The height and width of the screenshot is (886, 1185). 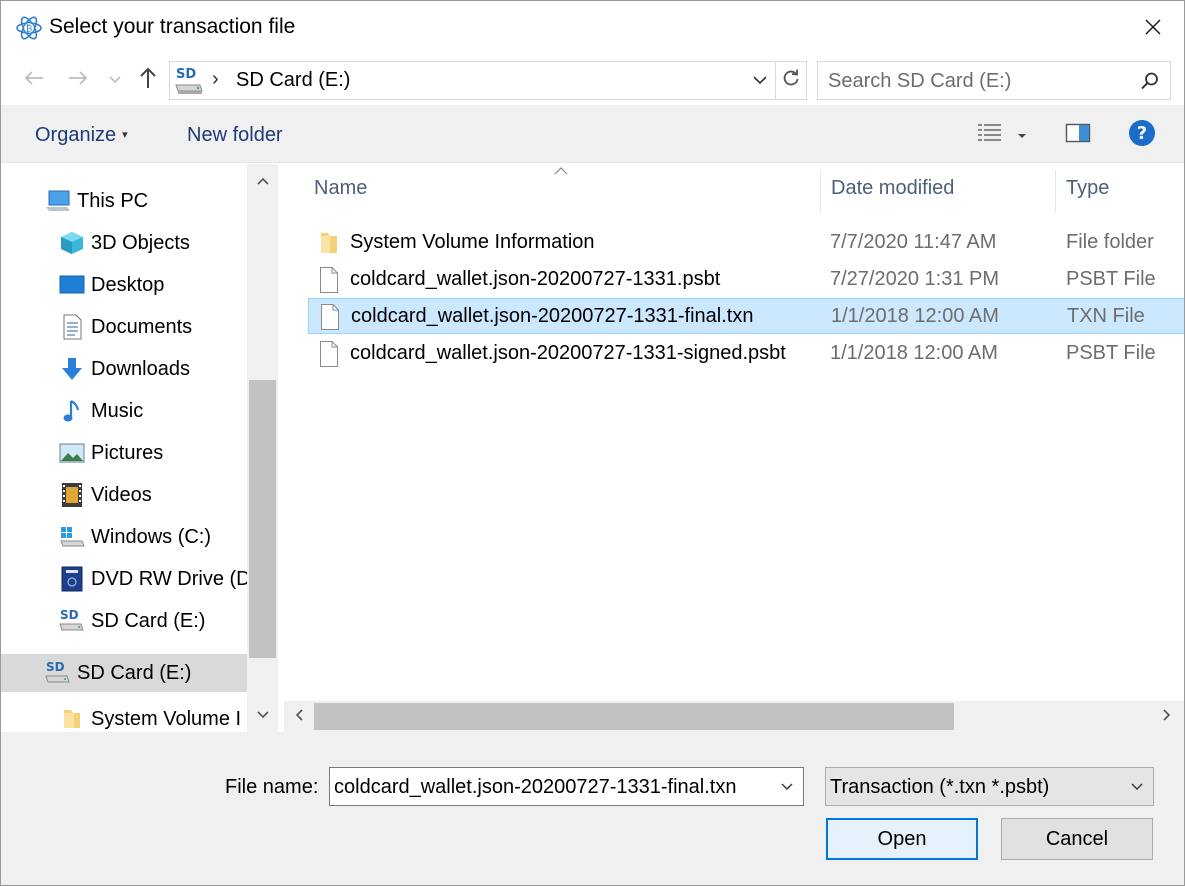 I want to click on organize-button: Organize ▾, so click(x=81, y=135).